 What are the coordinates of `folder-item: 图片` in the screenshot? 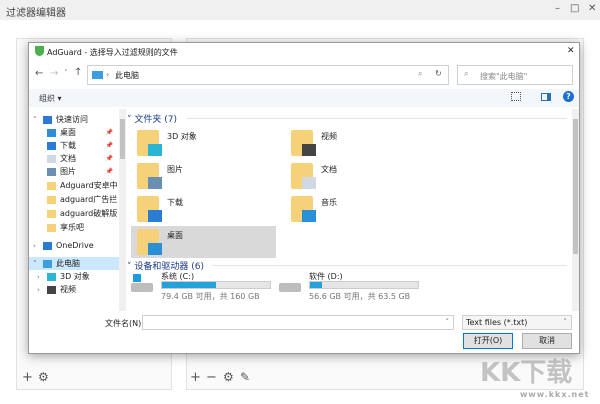 It's located at (203, 176).